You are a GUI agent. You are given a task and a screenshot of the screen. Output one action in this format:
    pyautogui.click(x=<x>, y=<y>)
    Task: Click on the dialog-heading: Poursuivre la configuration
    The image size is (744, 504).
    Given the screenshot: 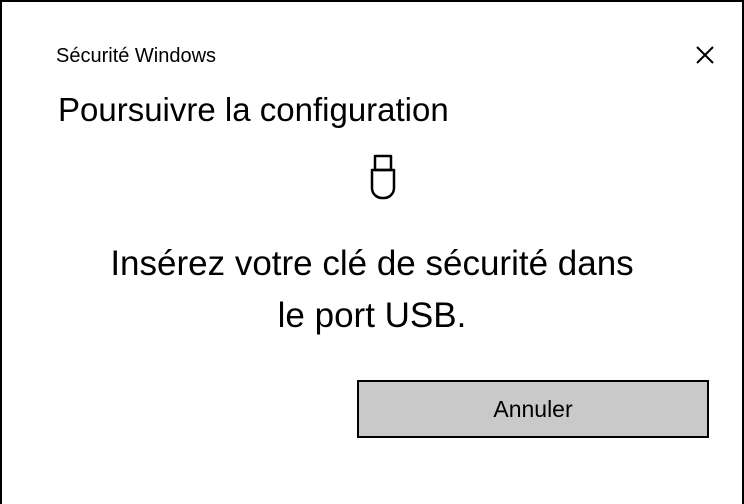 What is the action you would take?
    pyautogui.click(x=253, y=109)
    